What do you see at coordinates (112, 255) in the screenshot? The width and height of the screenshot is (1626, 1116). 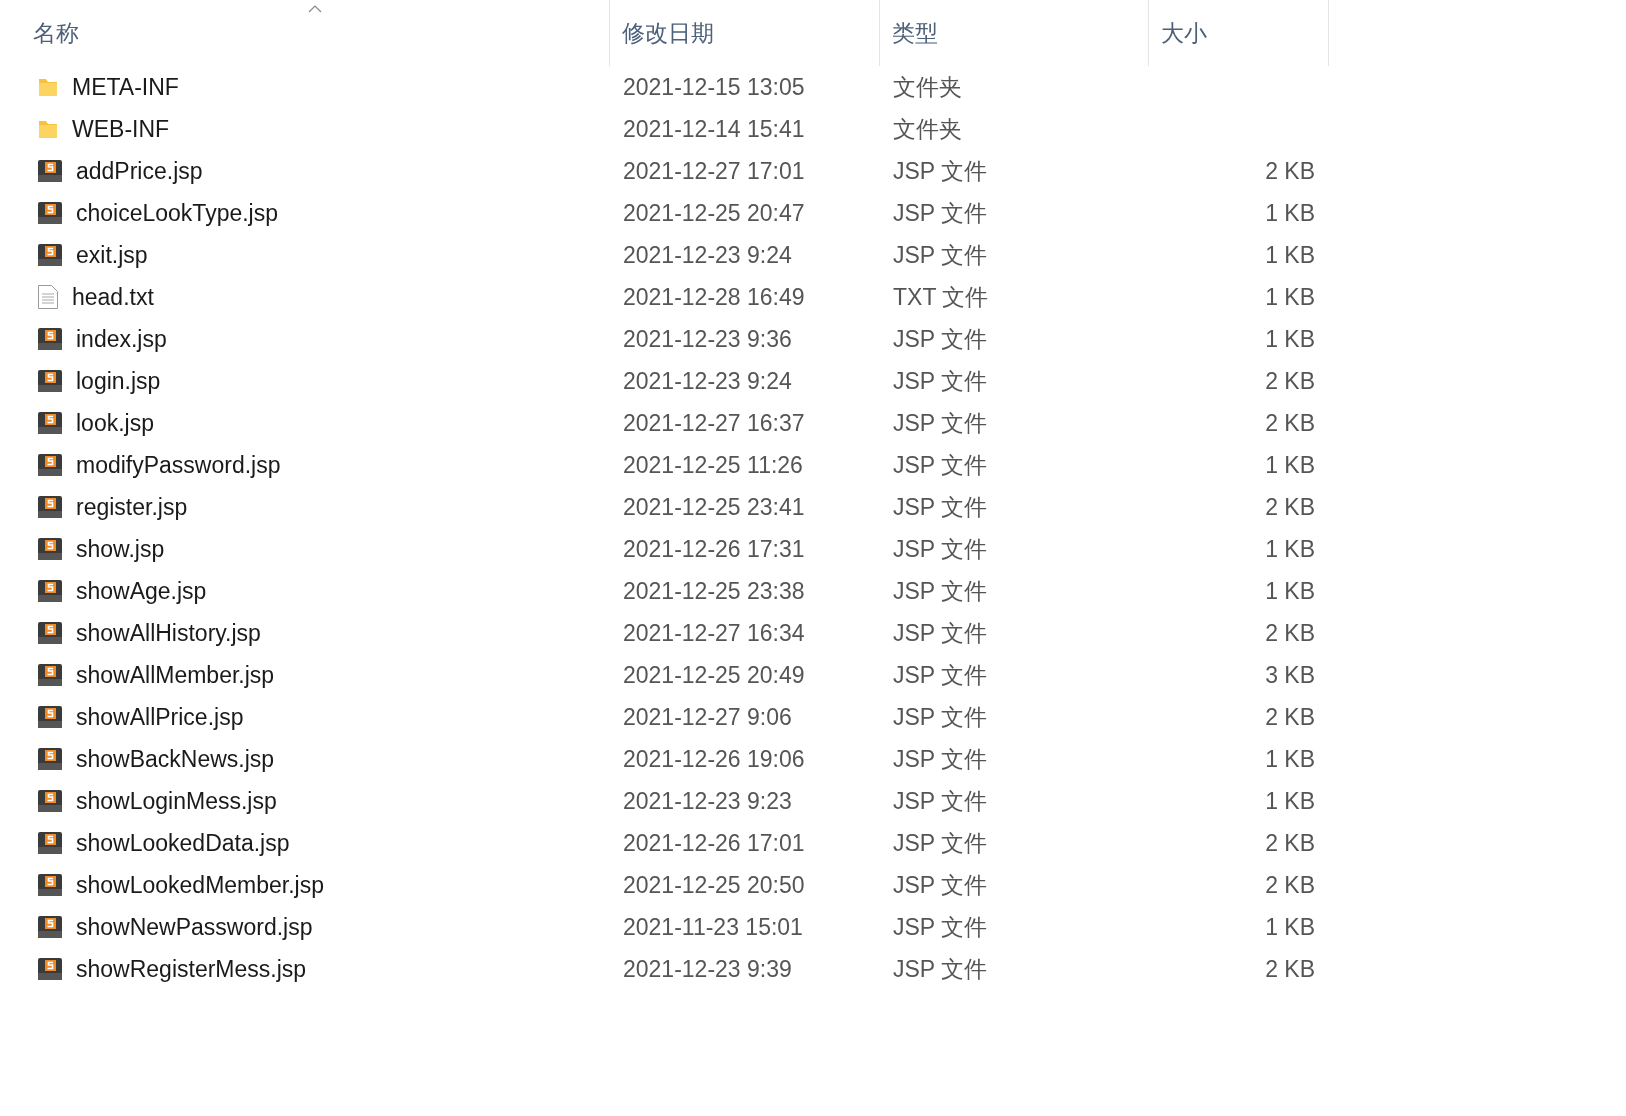 I see `file-name: exit.jsp` at bounding box center [112, 255].